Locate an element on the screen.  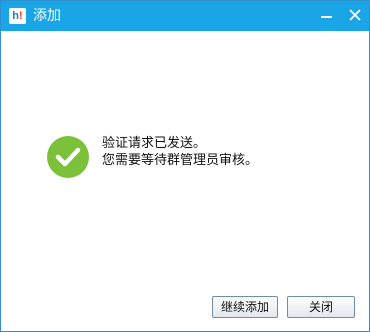
close-window-button is located at coordinates (355, 15).